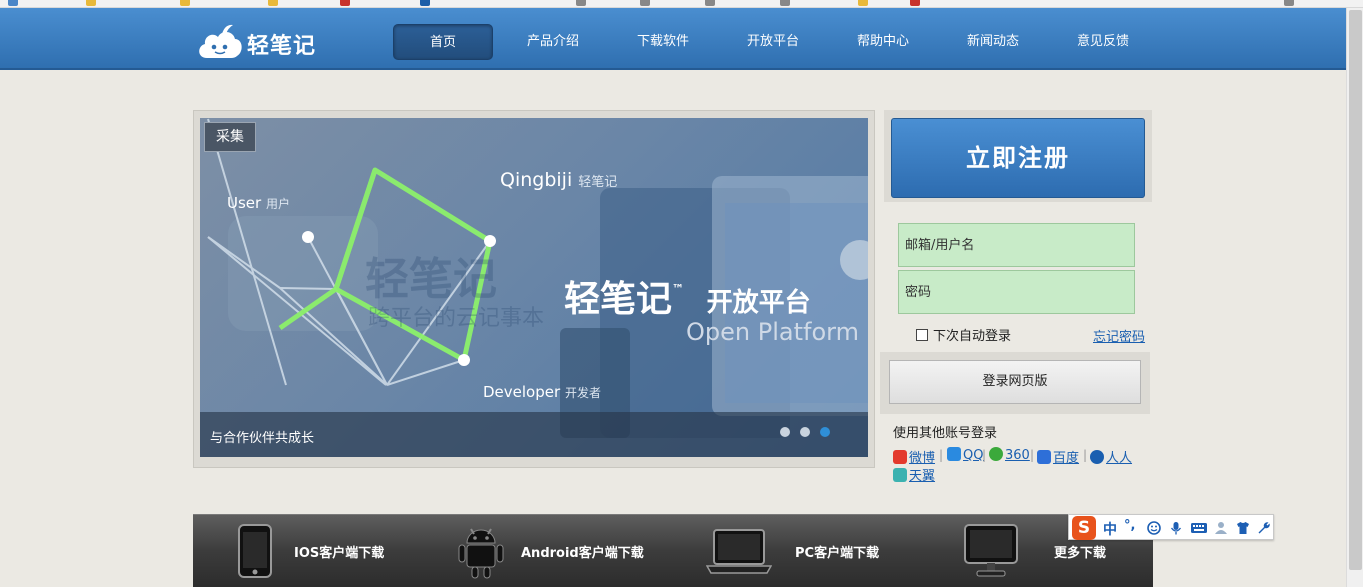  I want to click on download-pc: PC客户端下载, so click(806, 551).